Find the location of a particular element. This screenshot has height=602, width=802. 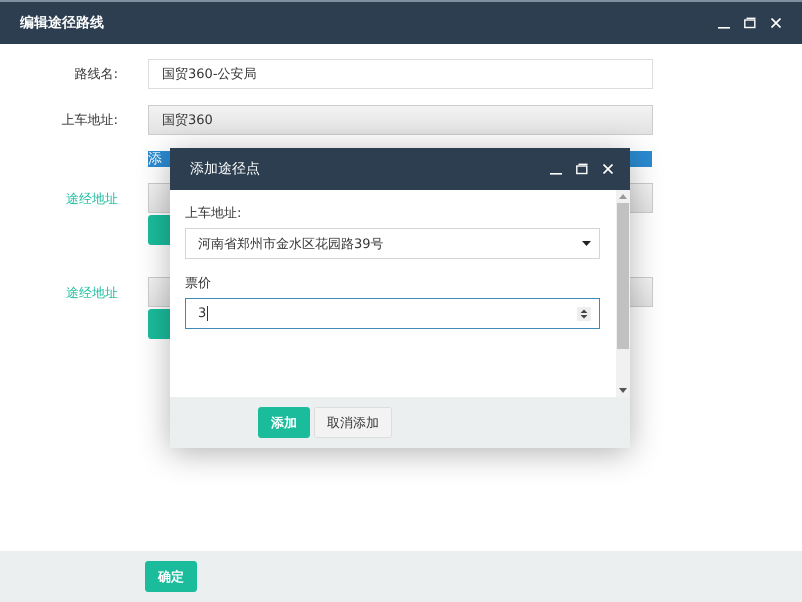

input-field: 国贸360-公安局 is located at coordinates (400, 74).